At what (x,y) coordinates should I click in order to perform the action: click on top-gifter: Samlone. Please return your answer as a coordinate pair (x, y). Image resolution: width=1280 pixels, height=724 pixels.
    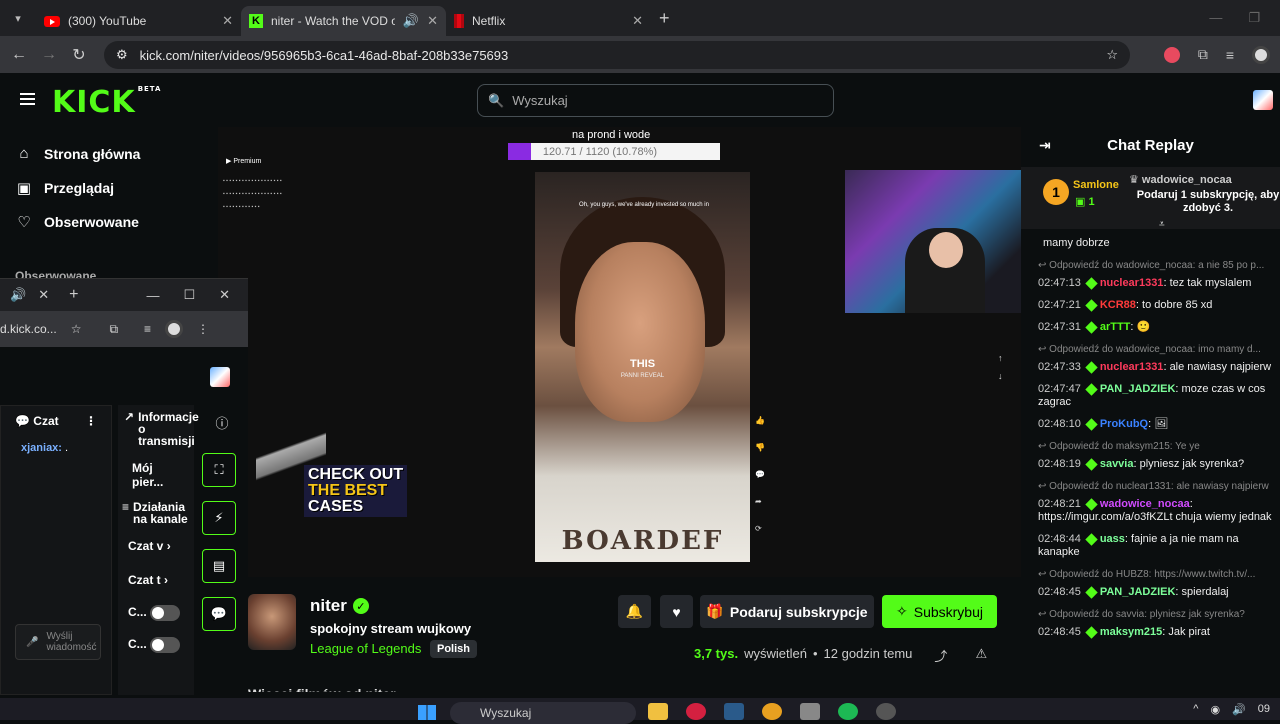
    Looking at the image, I should click on (1096, 185).